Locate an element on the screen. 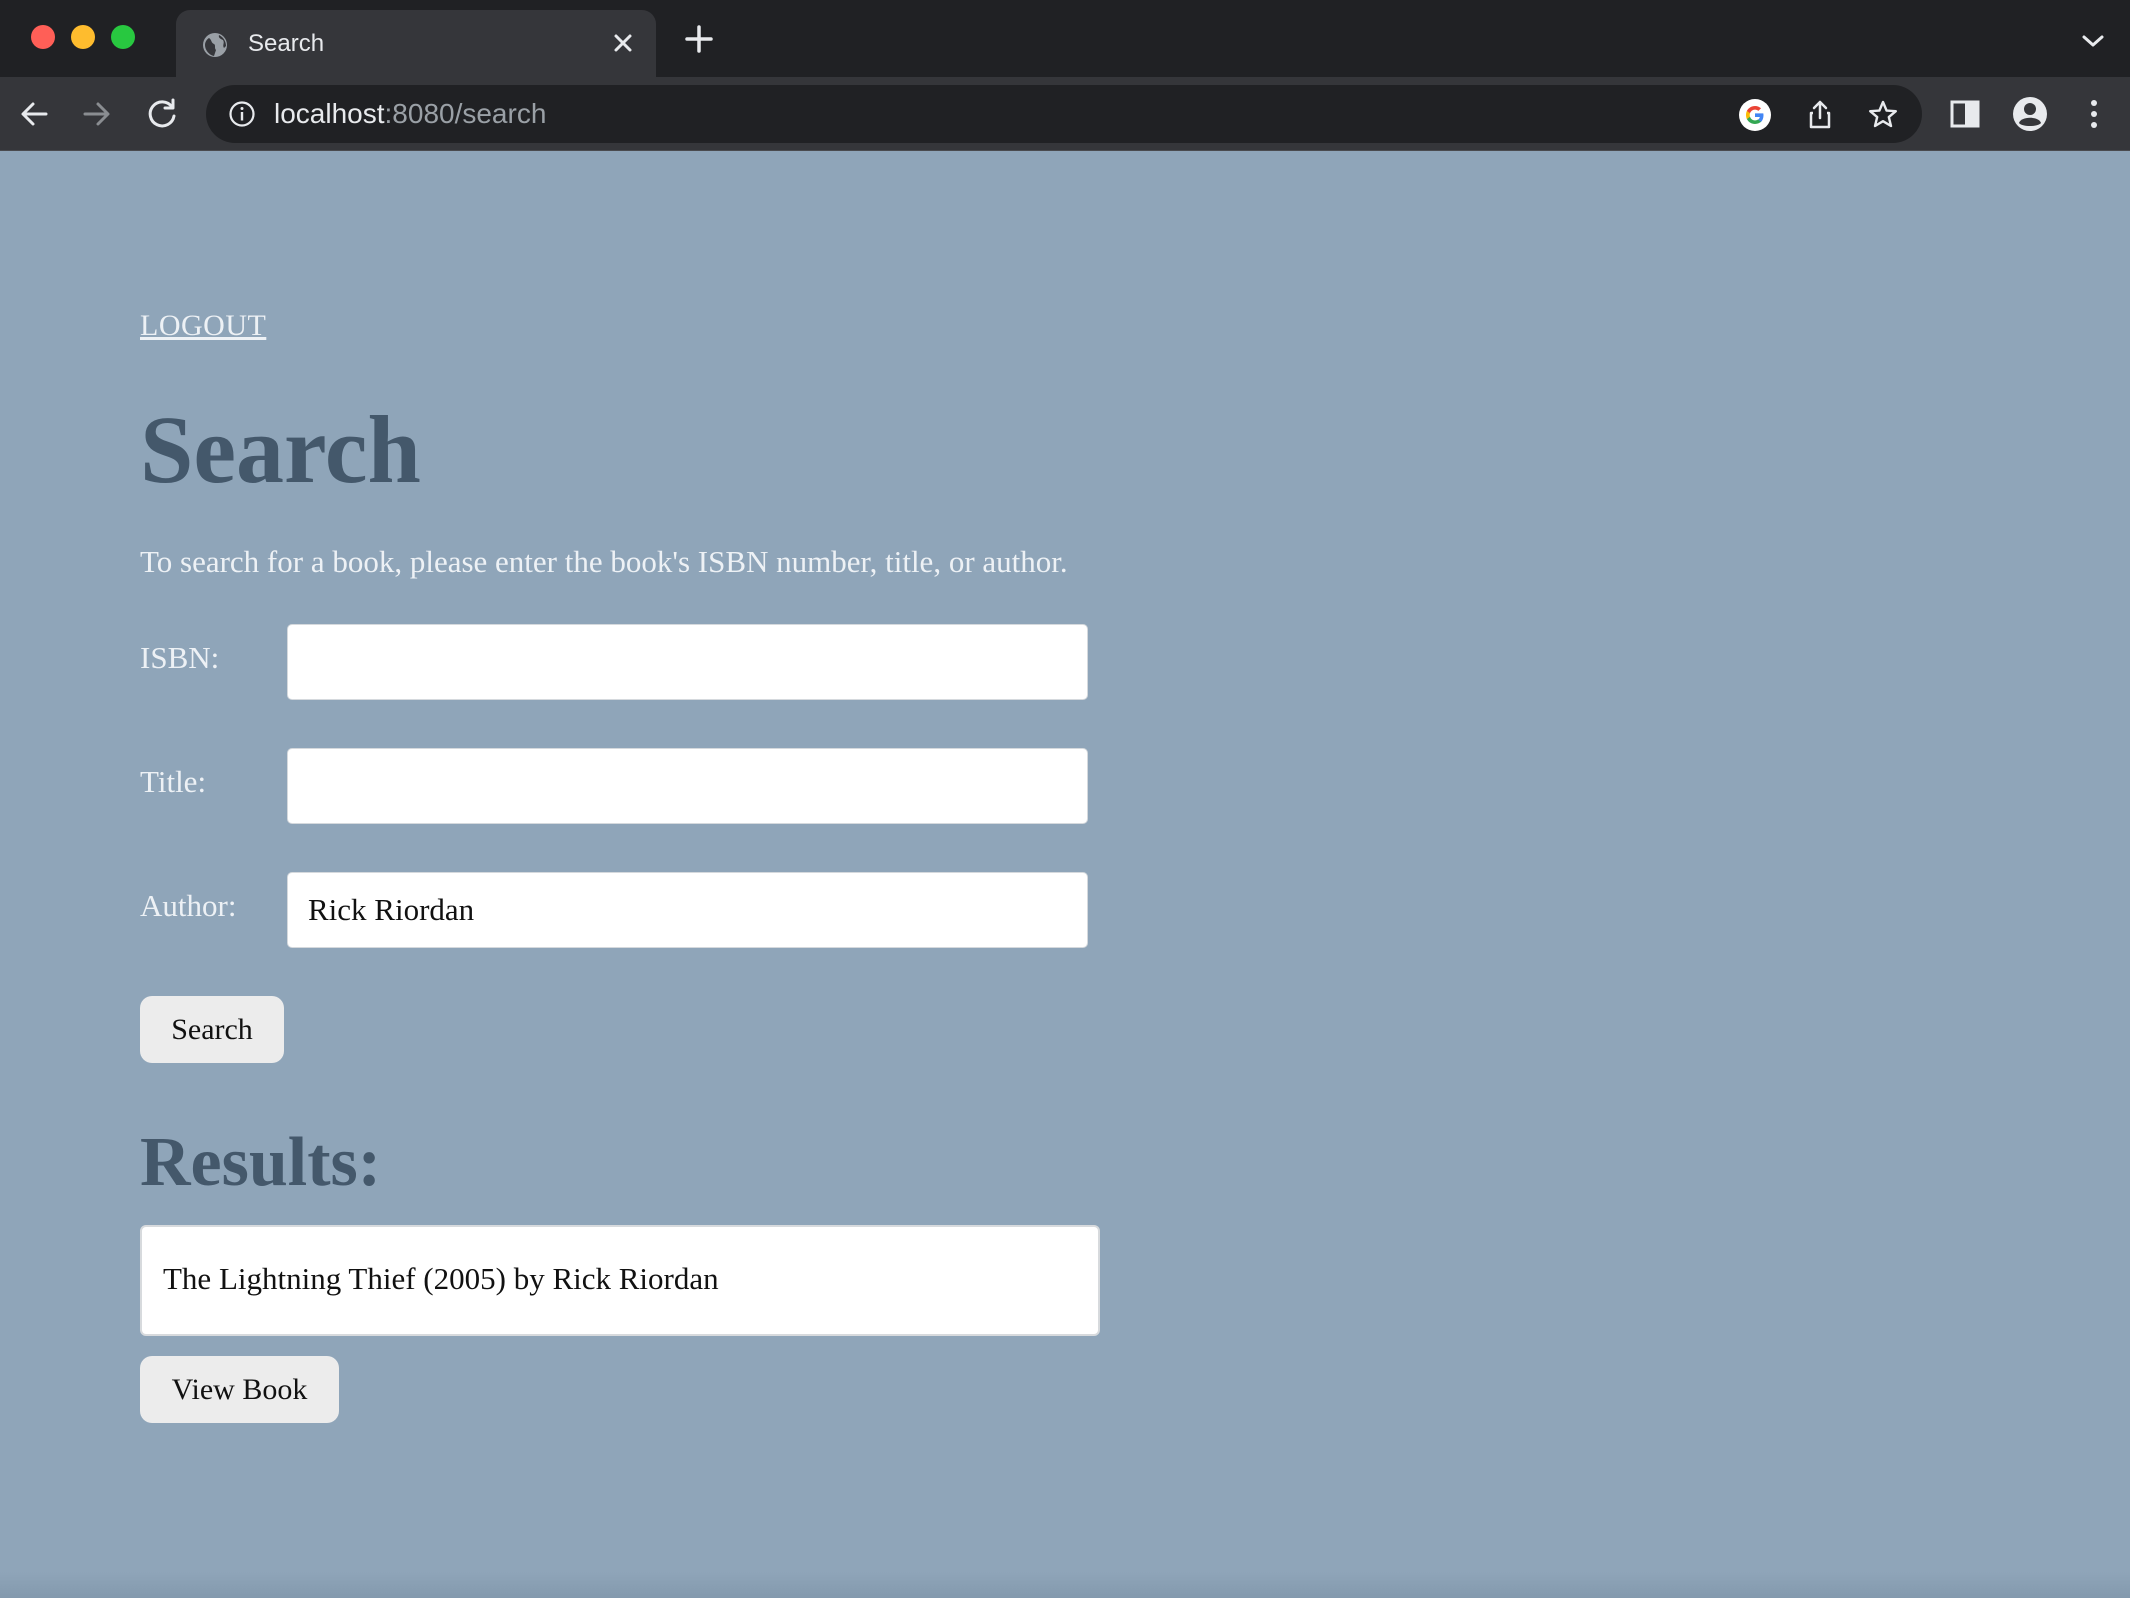  tab-title: Search is located at coordinates (286, 43).